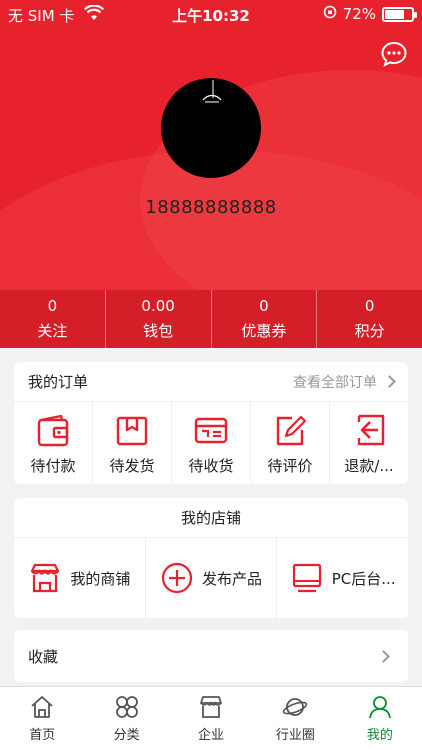  I want to click on tab-enterprise: 企业, so click(211, 718).